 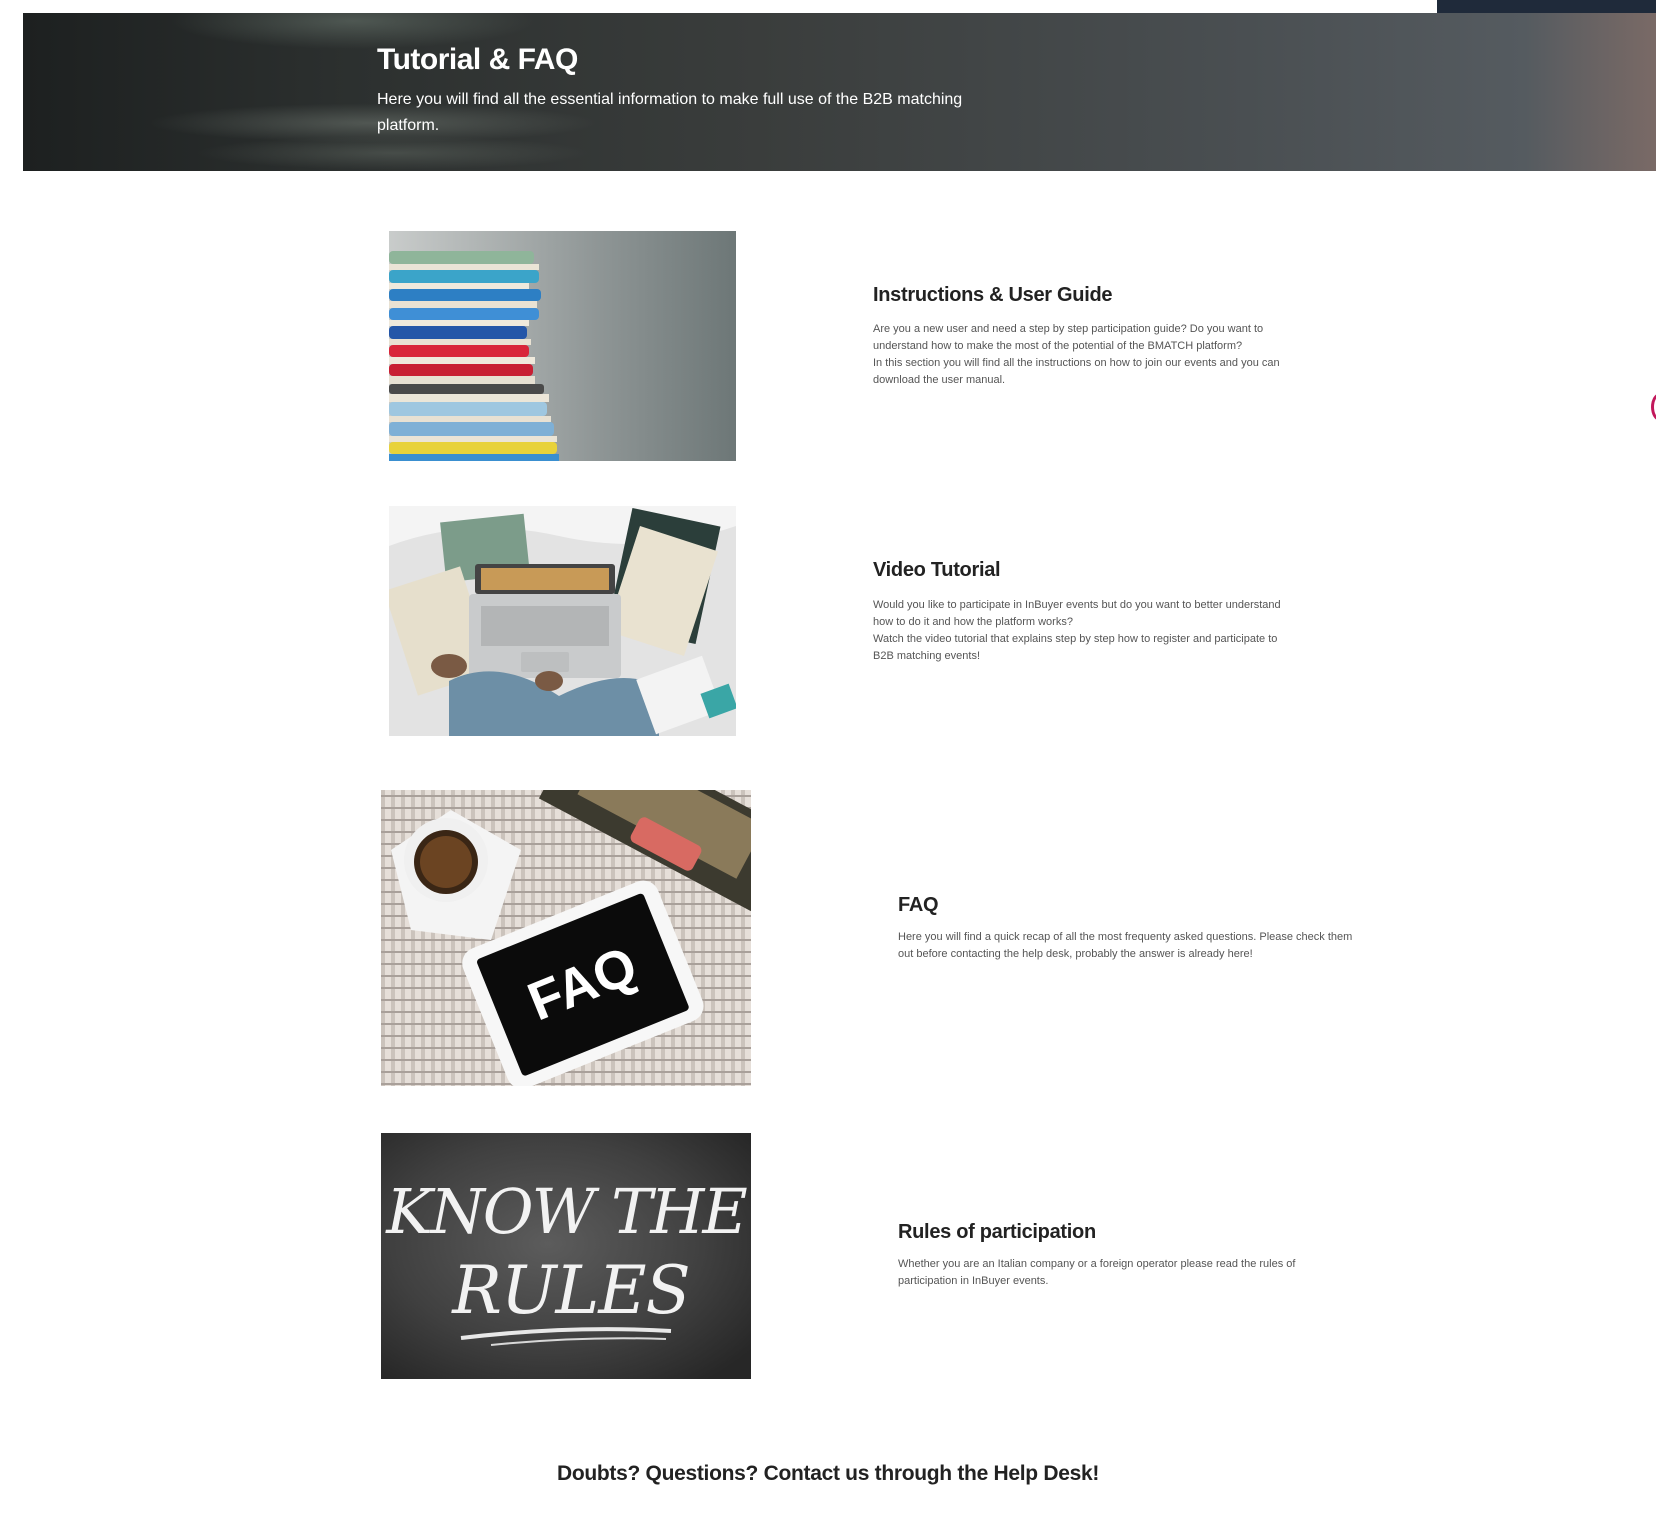 I want to click on chalkboard-illustration: KNOW THE RULES, so click(x=566, y=1256).